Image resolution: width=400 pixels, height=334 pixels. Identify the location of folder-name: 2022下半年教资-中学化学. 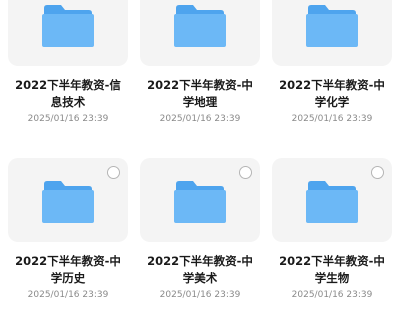
(332, 93).